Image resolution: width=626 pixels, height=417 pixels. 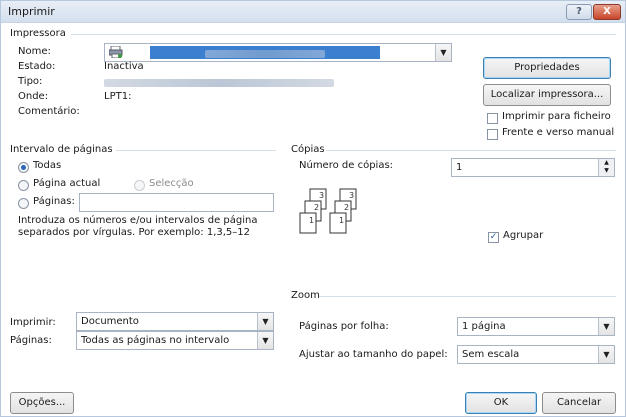 I want to click on copies-value: 1, so click(x=459, y=167).